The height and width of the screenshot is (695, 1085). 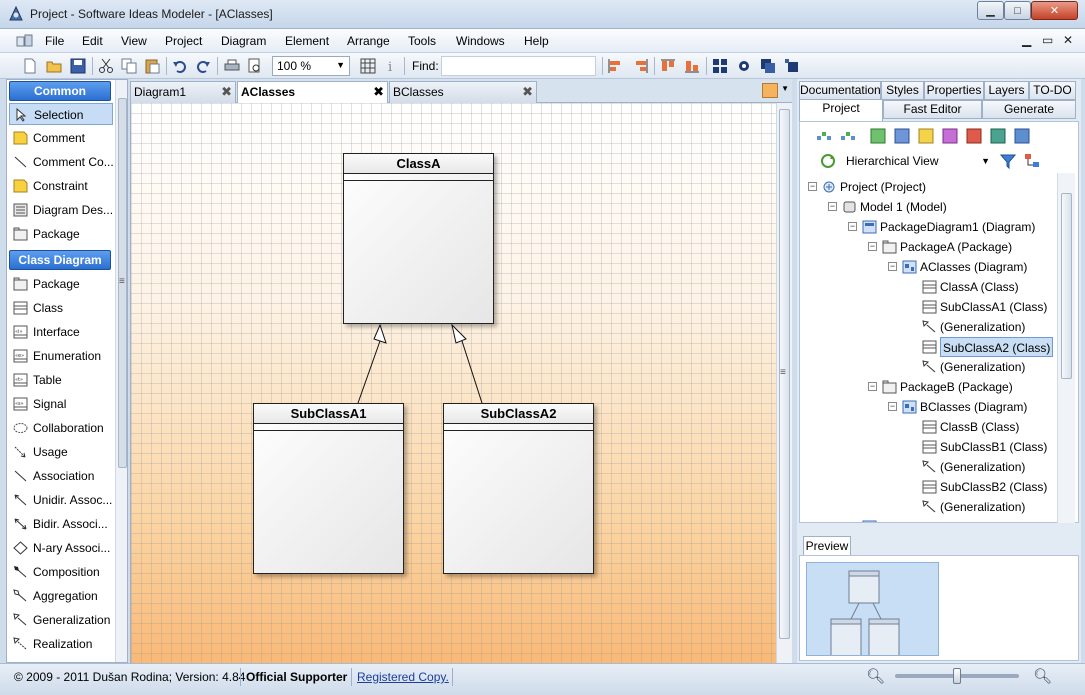 What do you see at coordinates (78, 66) in the screenshot?
I see `save-icon` at bounding box center [78, 66].